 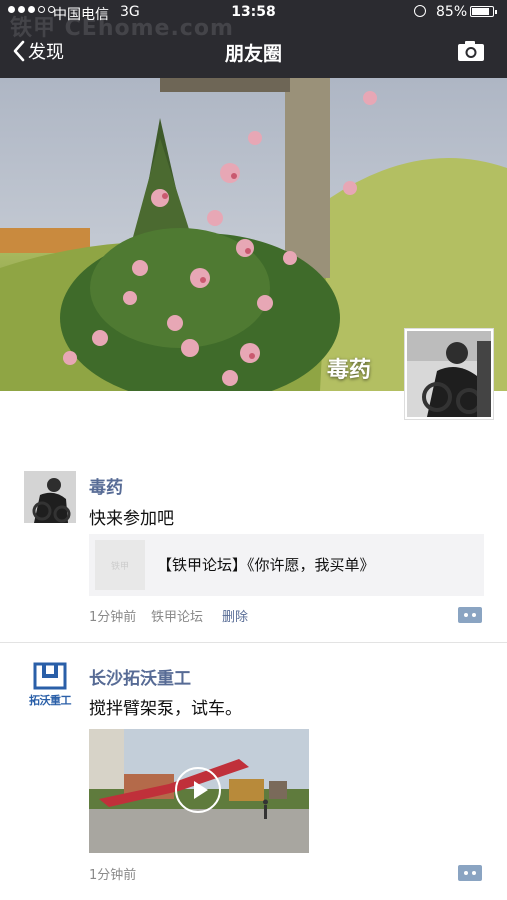 I want to click on page-title: 朋友圈, so click(x=253, y=54).